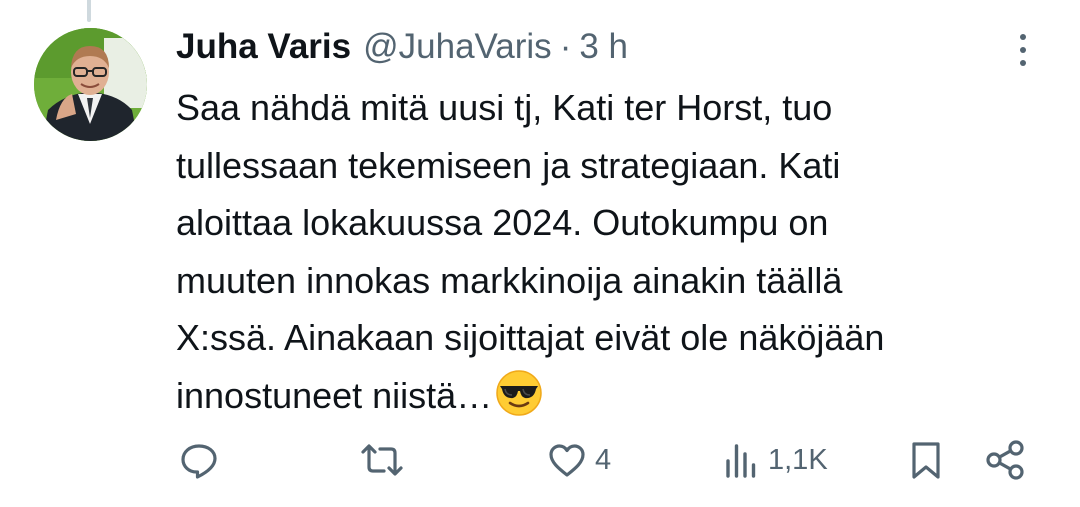  What do you see at coordinates (89, 11) in the screenshot?
I see `thread-connector-line` at bounding box center [89, 11].